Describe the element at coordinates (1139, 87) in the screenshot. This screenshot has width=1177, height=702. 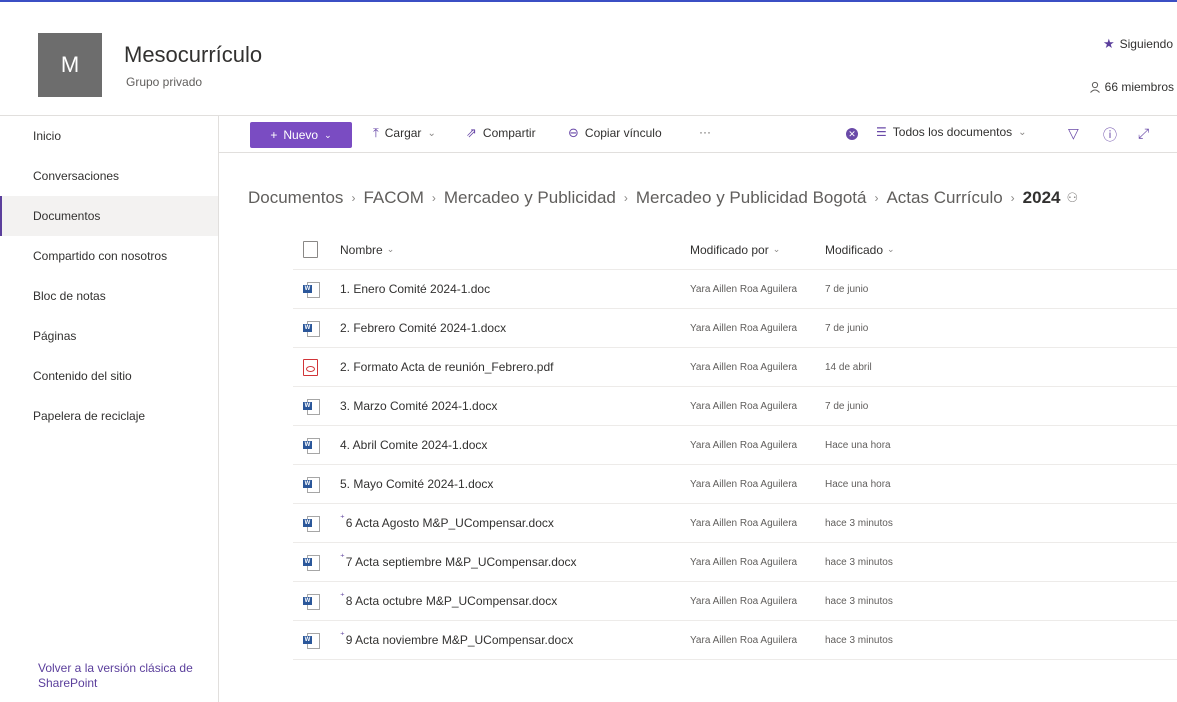
I see `members-label: 66 miembros` at that location.